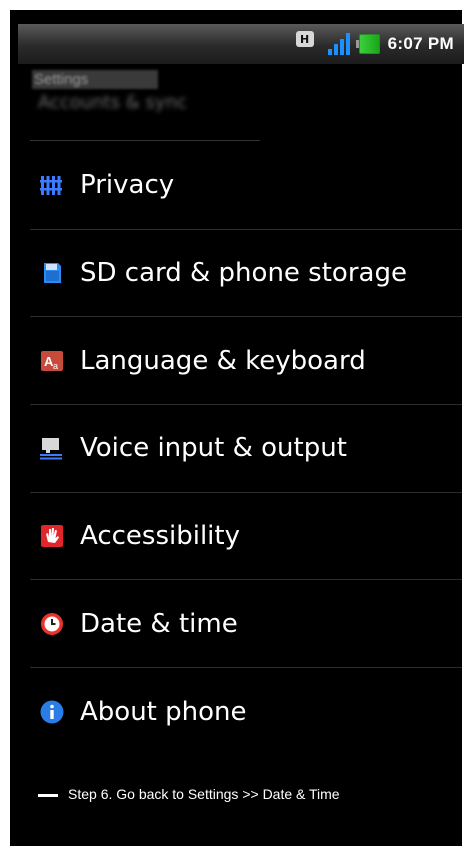 Image resolution: width=474 pixels, height=856 pixels. What do you see at coordinates (52, 273) in the screenshot?
I see `sd-card-icon` at bounding box center [52, 273].